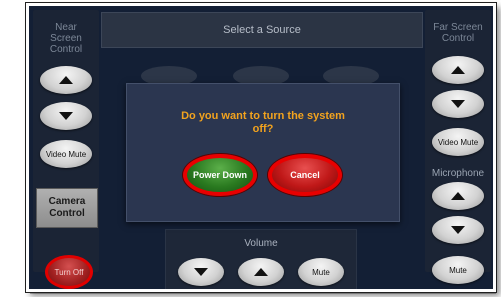 This screenshot has height=297, width=501. Describe the element at coordinates (66, 49) in the screenshot. I see `near-panel-title-line3: Control` at that location.